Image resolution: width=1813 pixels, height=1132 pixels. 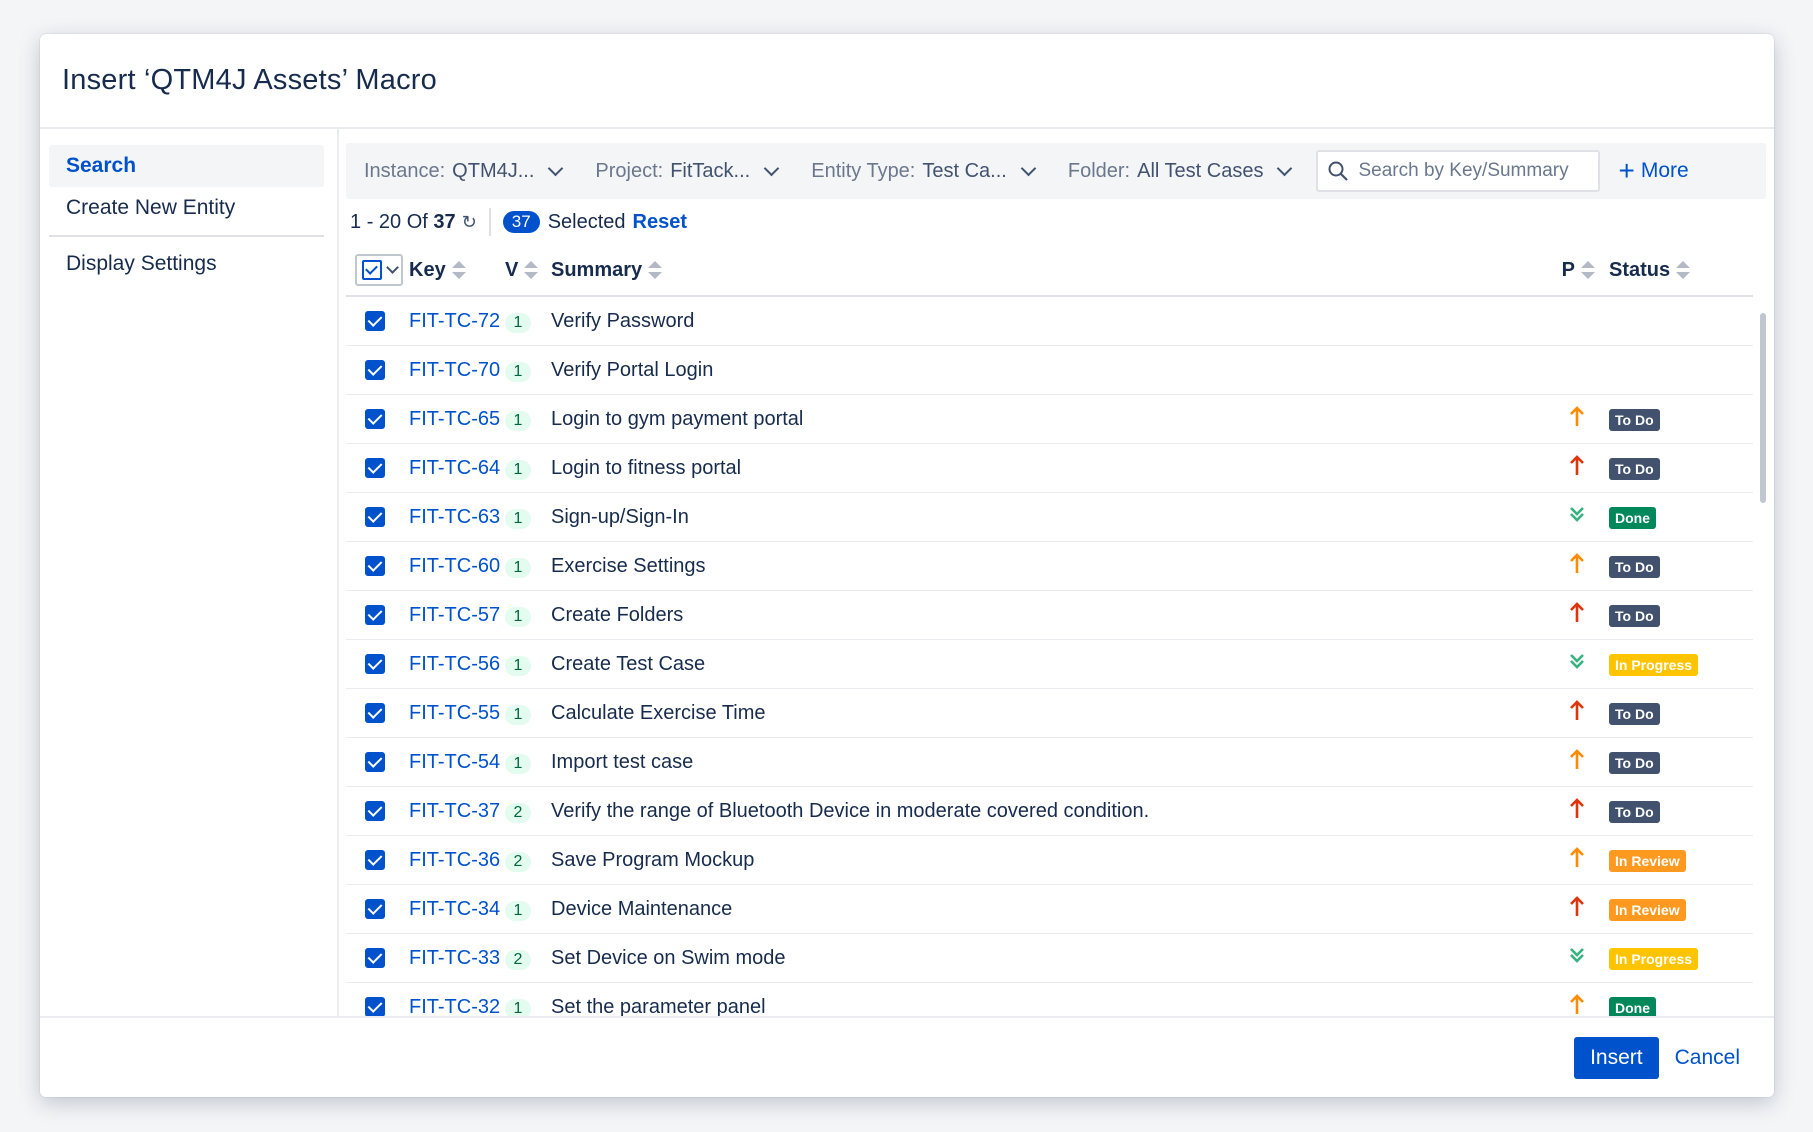 What do you see at coordinates (1674, 909) in the screenshot?
I see `status-cell: In Review` at bounding box center [1674, 909].